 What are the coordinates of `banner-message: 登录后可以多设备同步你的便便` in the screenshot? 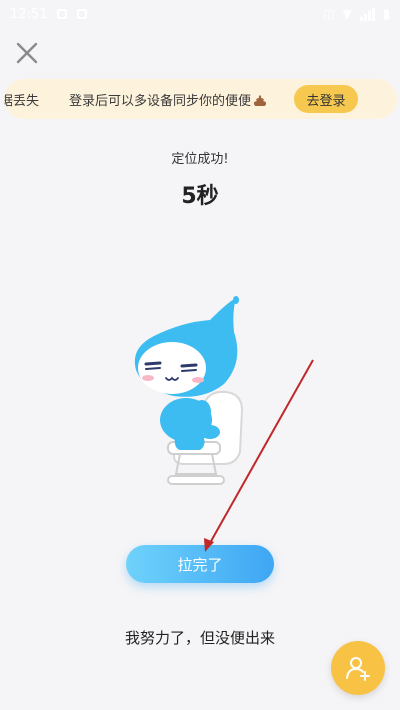 It's located at (168, 99).